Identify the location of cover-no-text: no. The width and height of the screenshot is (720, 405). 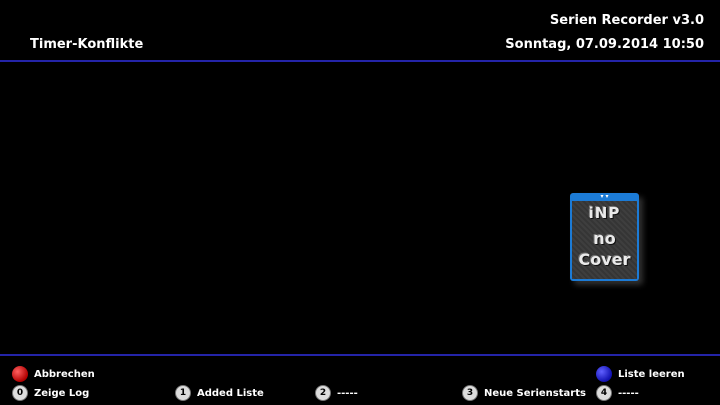
(604, 238).